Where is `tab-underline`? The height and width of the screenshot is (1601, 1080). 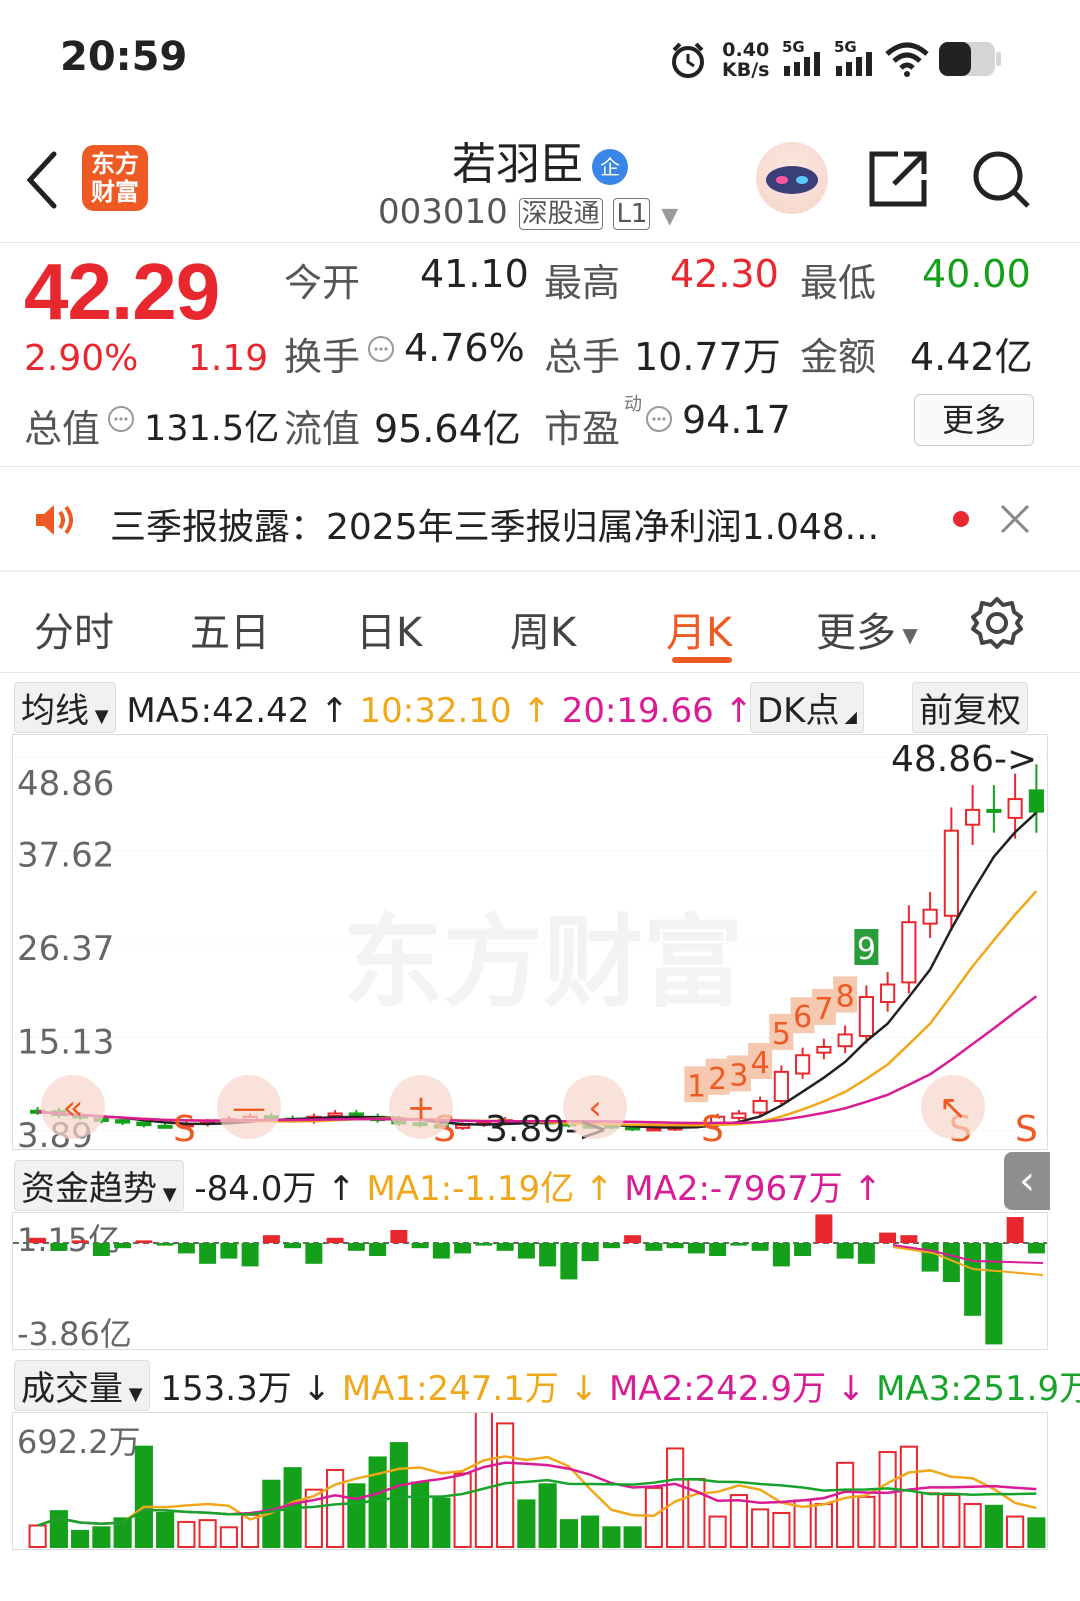 tab-underline is located at coordinates (702, 660).